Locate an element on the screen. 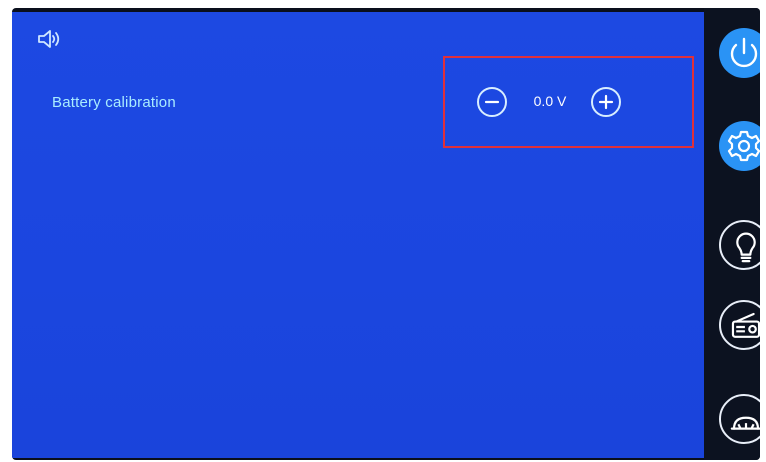  power-button is located at coordinates (739, 53).